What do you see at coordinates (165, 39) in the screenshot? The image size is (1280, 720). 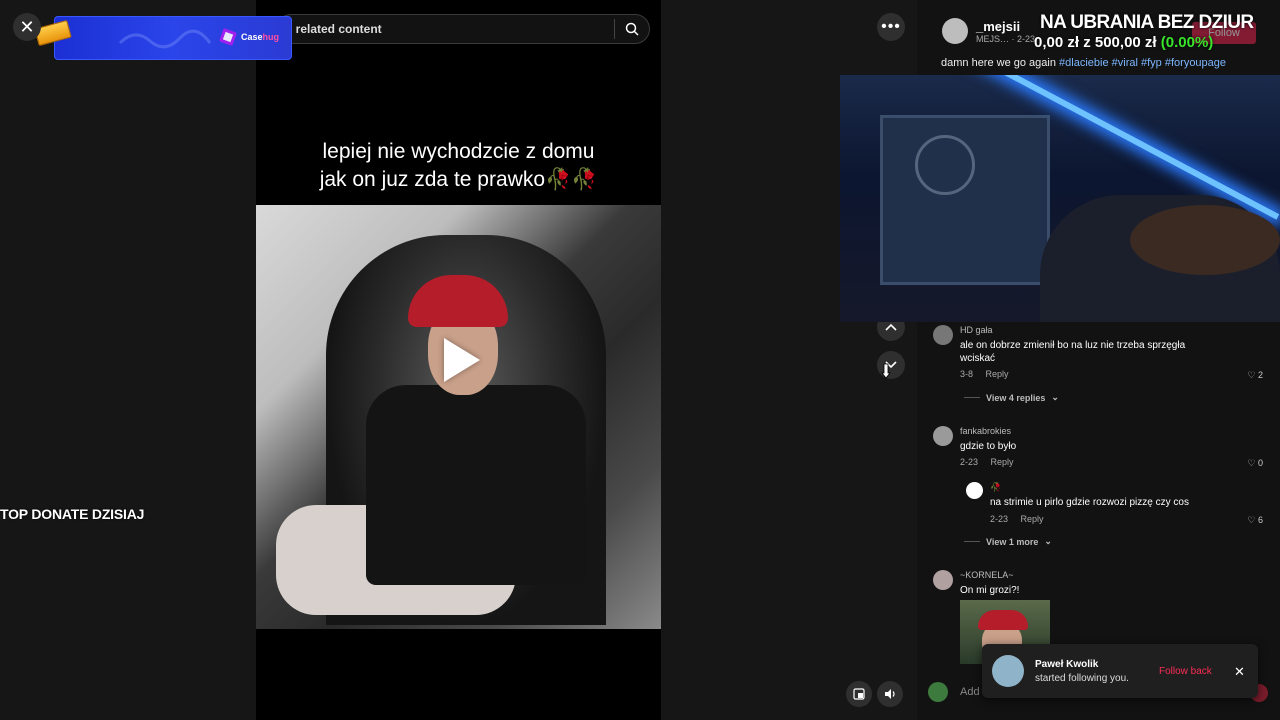 I see `banner-decoration` at bounding box center [165, 39].